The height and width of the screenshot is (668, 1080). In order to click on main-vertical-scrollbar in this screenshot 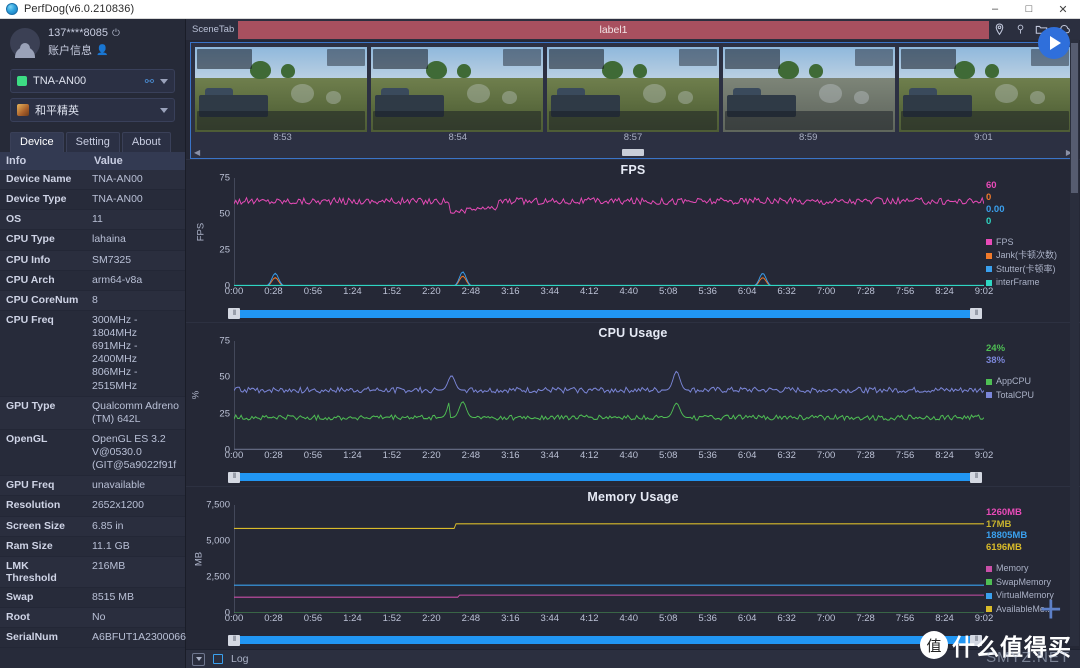, I will do `click(1074, 342)`.